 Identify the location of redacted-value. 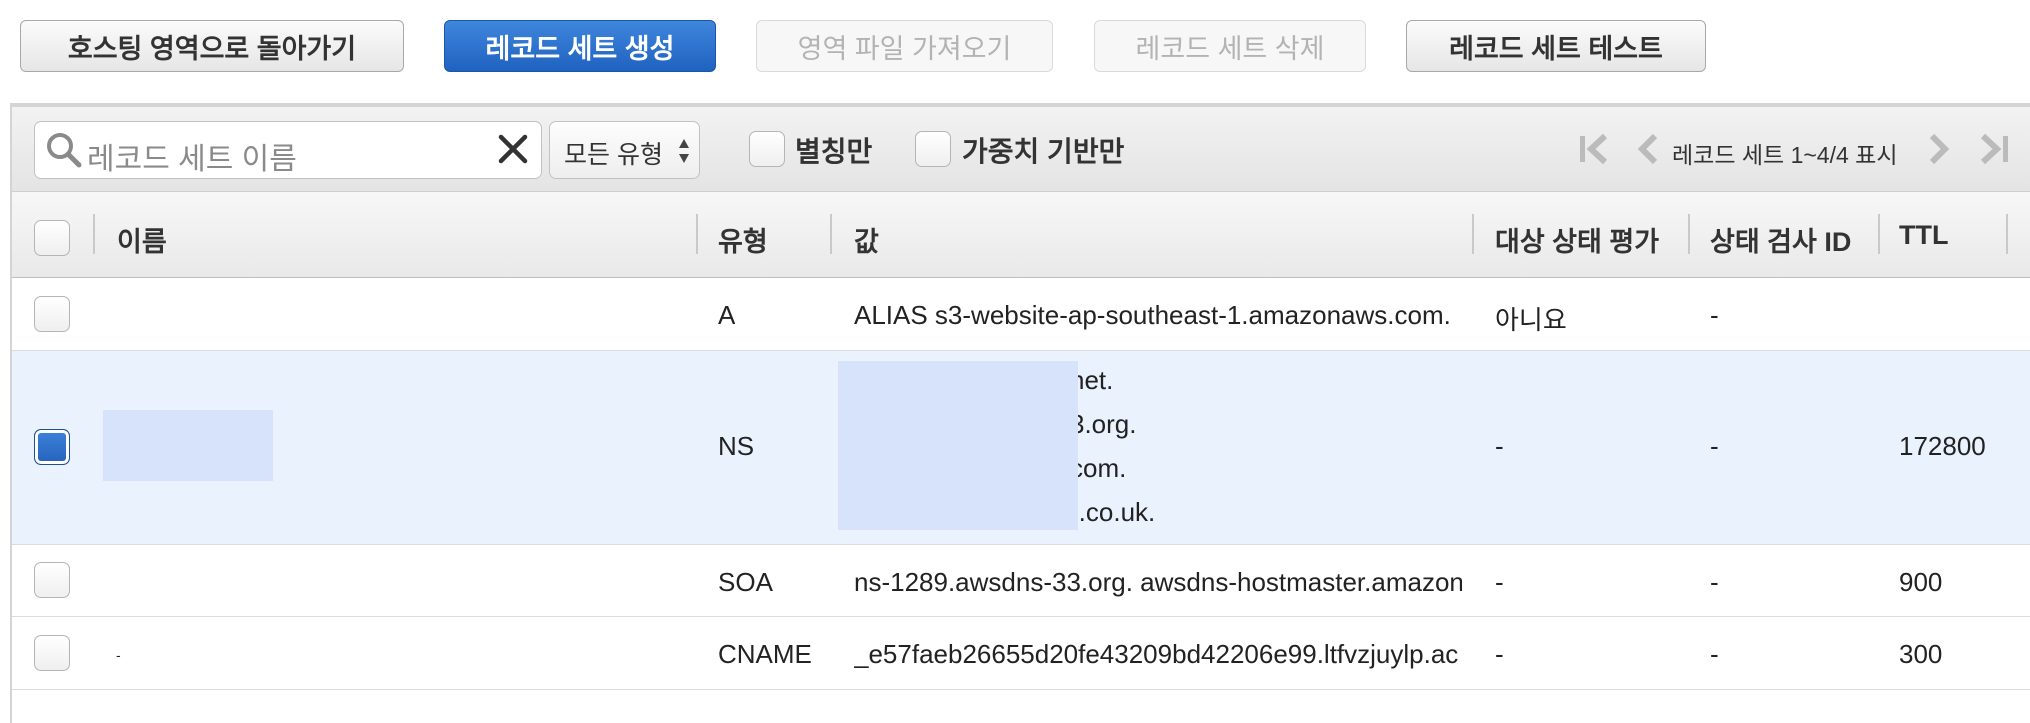
(958, 445).